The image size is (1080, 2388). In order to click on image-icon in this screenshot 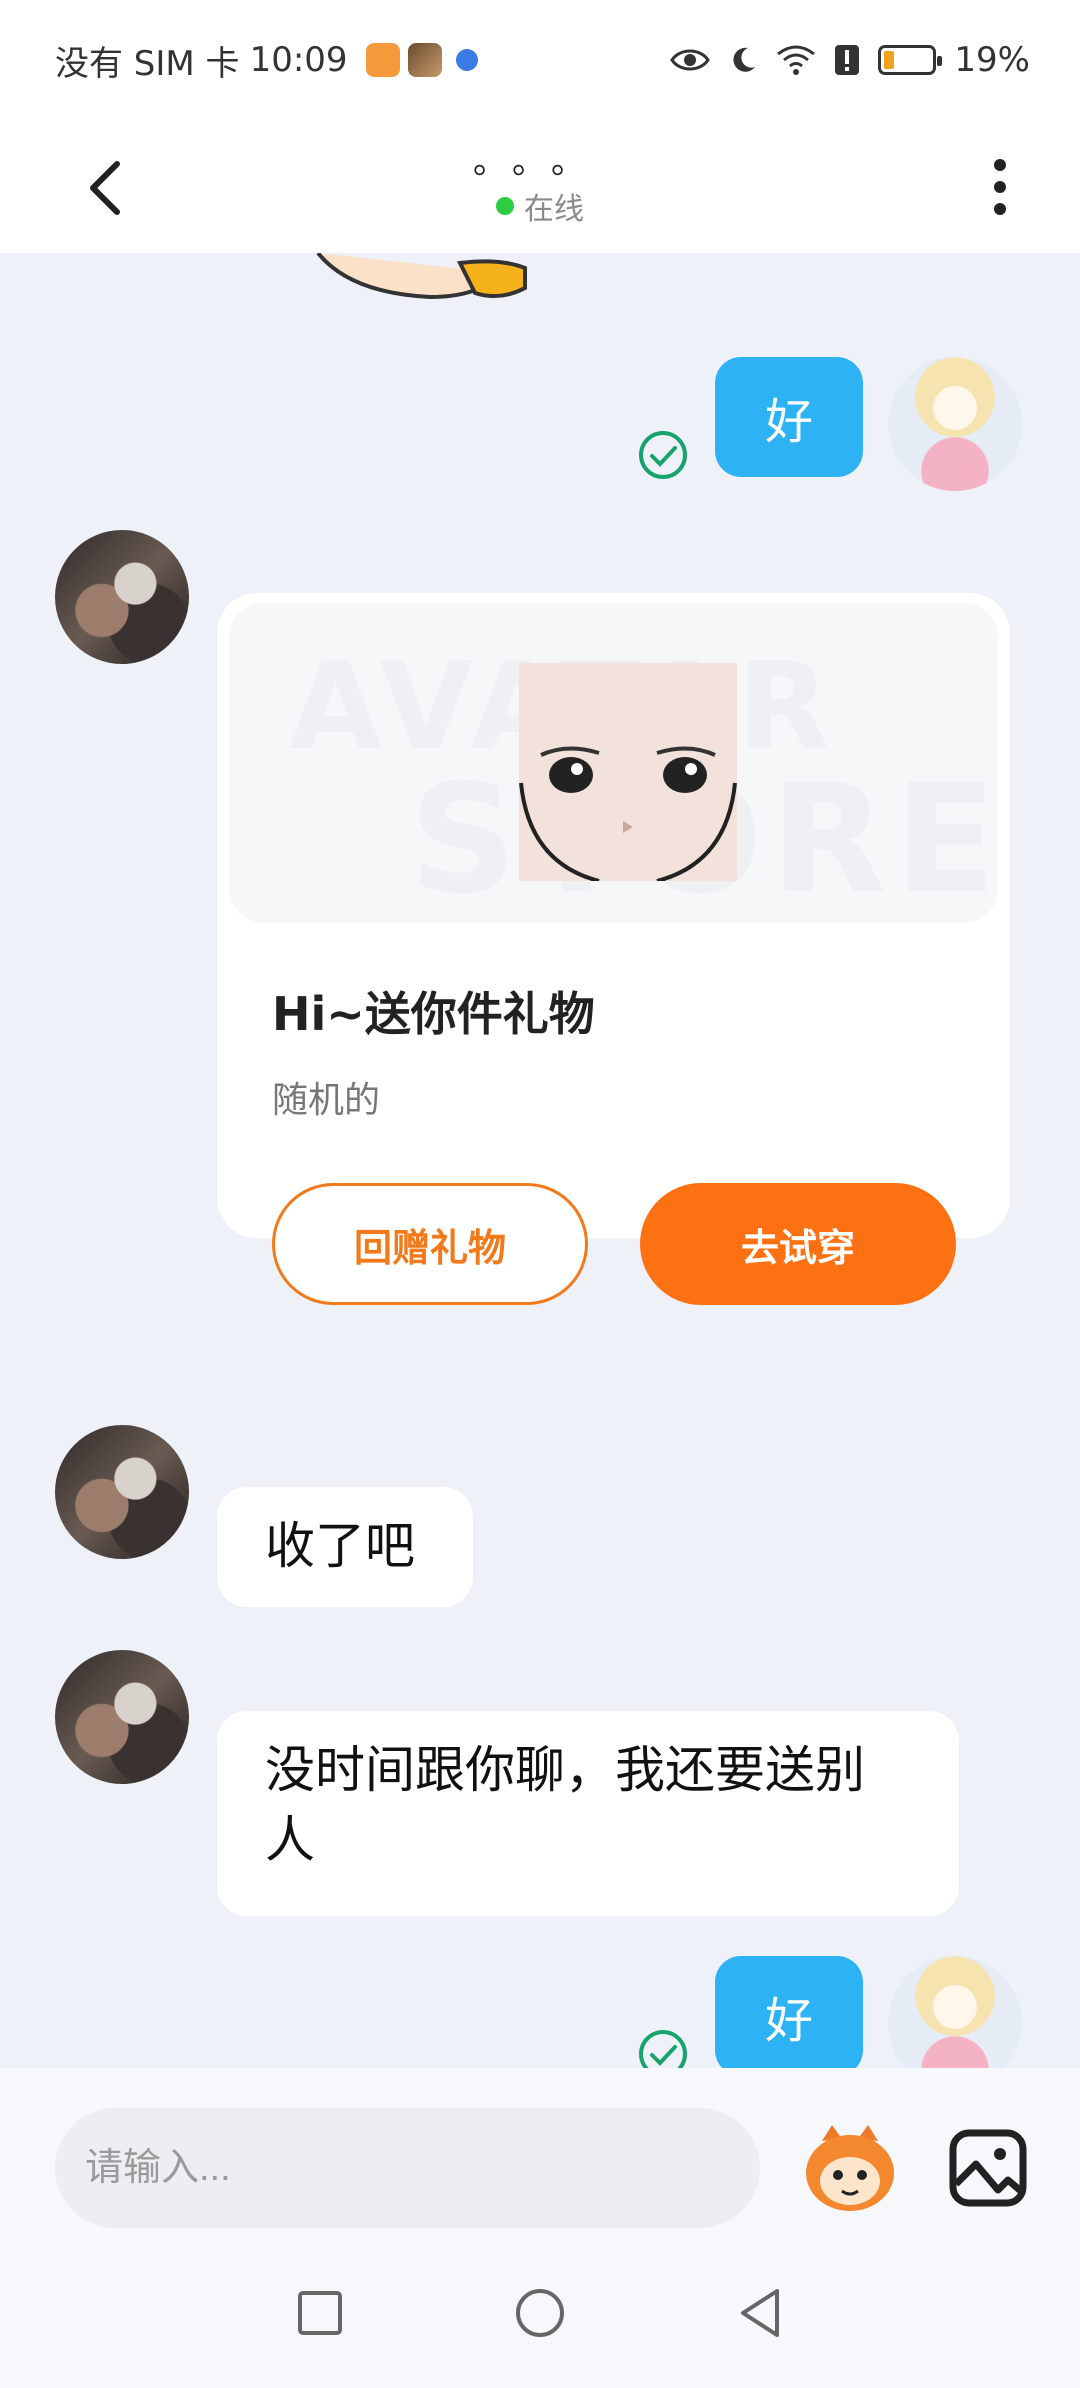, I will do `click(988, 2168)`.